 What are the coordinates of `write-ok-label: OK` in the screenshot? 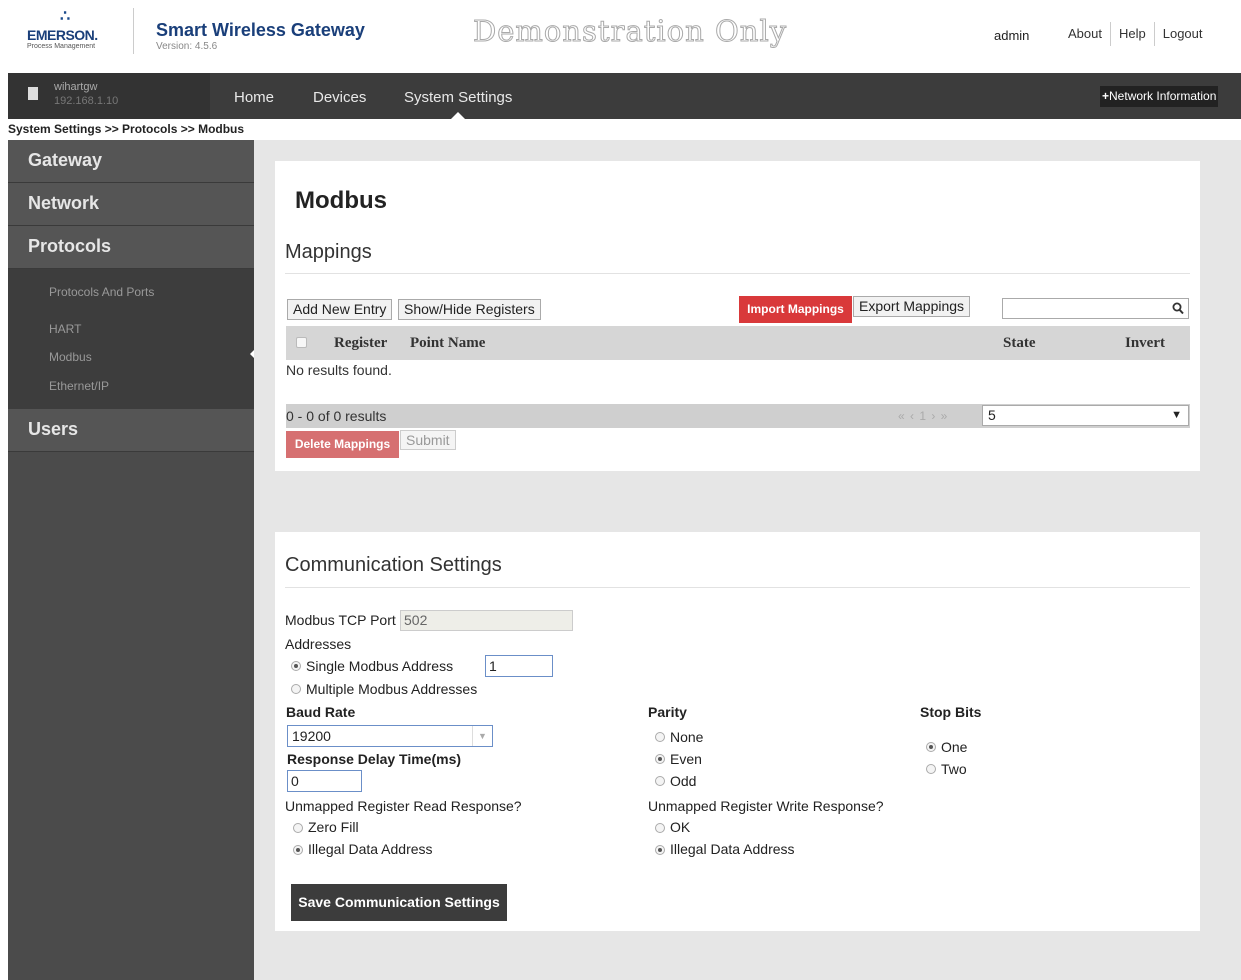 It's located at (680, 827).